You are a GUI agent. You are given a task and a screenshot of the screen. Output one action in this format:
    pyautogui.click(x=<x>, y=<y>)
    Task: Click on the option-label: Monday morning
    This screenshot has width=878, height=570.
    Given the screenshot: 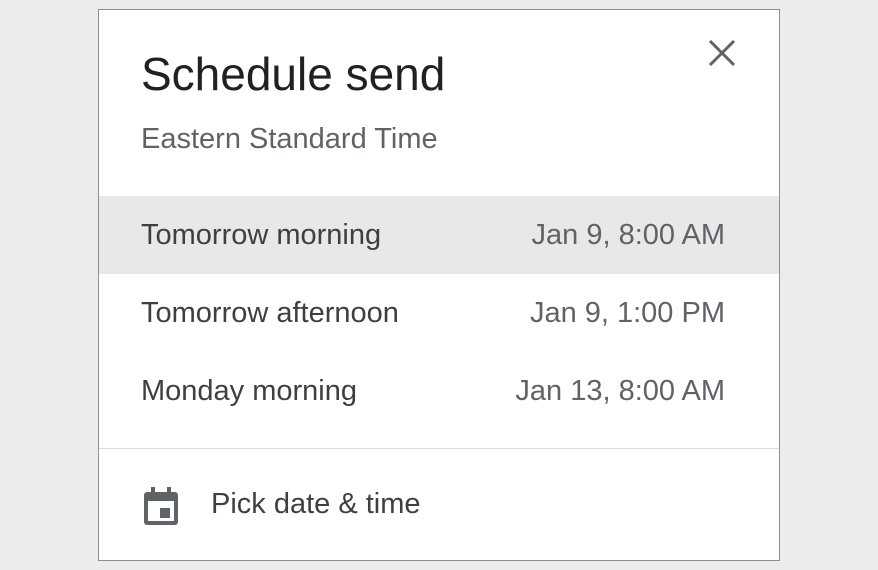 What is the action you would take?
    pyautogui.click(x=249, y=391)
    